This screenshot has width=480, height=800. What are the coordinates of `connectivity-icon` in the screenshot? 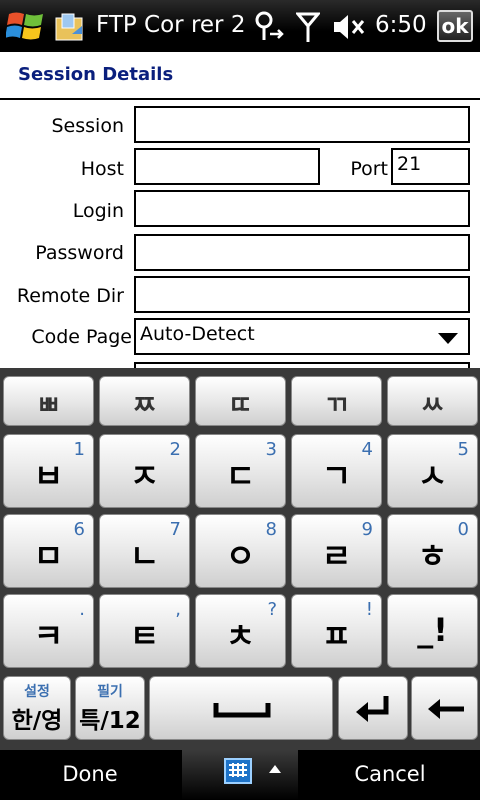 It's located at (268, 27).